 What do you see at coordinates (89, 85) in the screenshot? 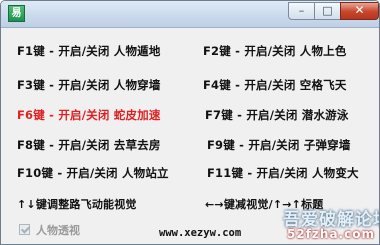
I see `hotkey-f3: F3键 - 开启/关闭 人物穿墙` at bounding box center [89, 85].